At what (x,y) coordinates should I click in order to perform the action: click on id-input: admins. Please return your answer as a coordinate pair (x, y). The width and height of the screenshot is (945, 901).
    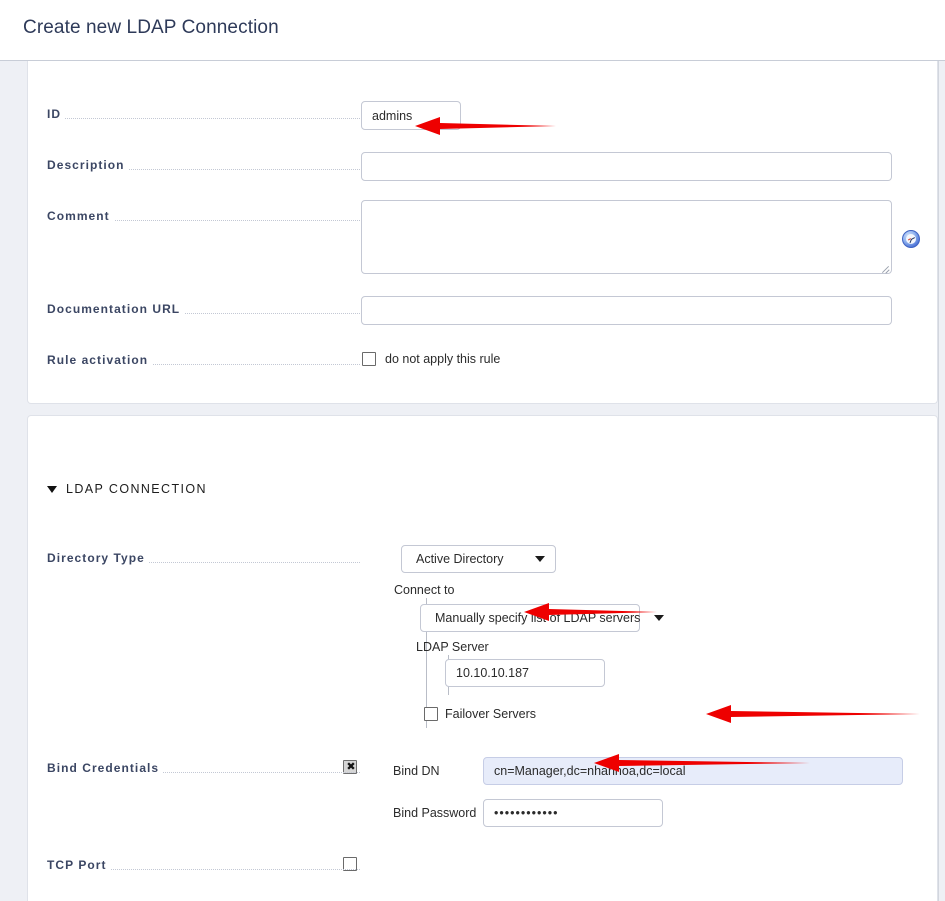
    Looking at the image, I should click on (411, 115).